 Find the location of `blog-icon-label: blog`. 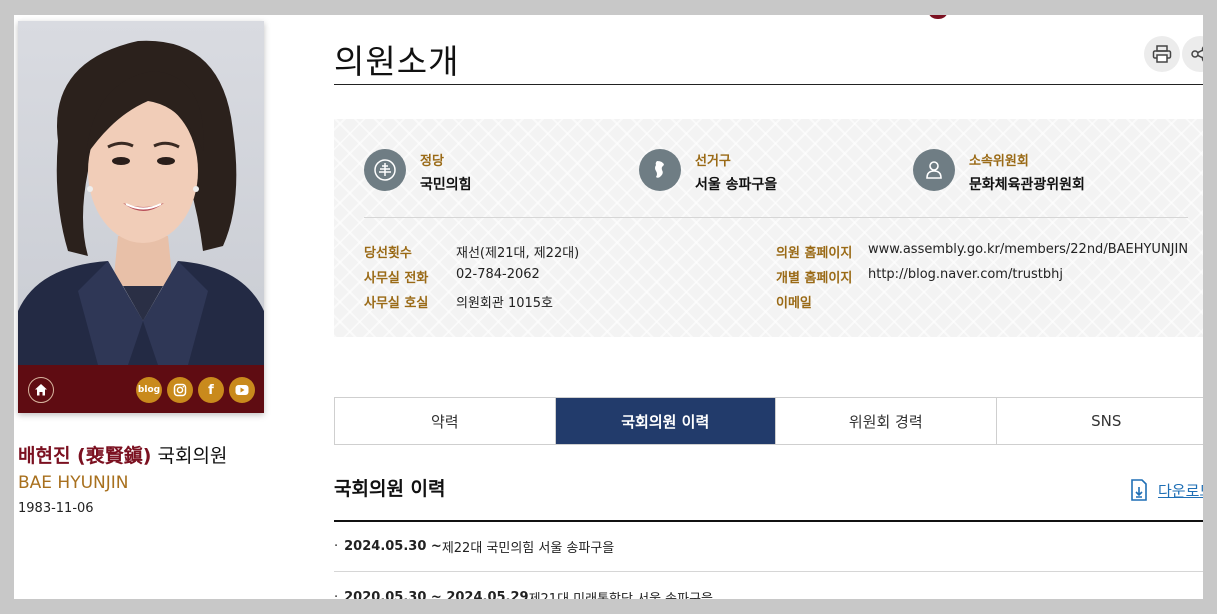

blog-icon-label: blog is located at coordinates (149, 390).